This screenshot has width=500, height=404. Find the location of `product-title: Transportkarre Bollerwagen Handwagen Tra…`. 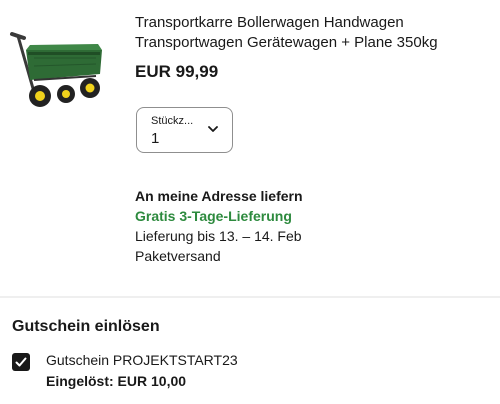

product-title: Transportkarre Bollerwagen Handwagen Tra… is located at coordinates (312, 33).